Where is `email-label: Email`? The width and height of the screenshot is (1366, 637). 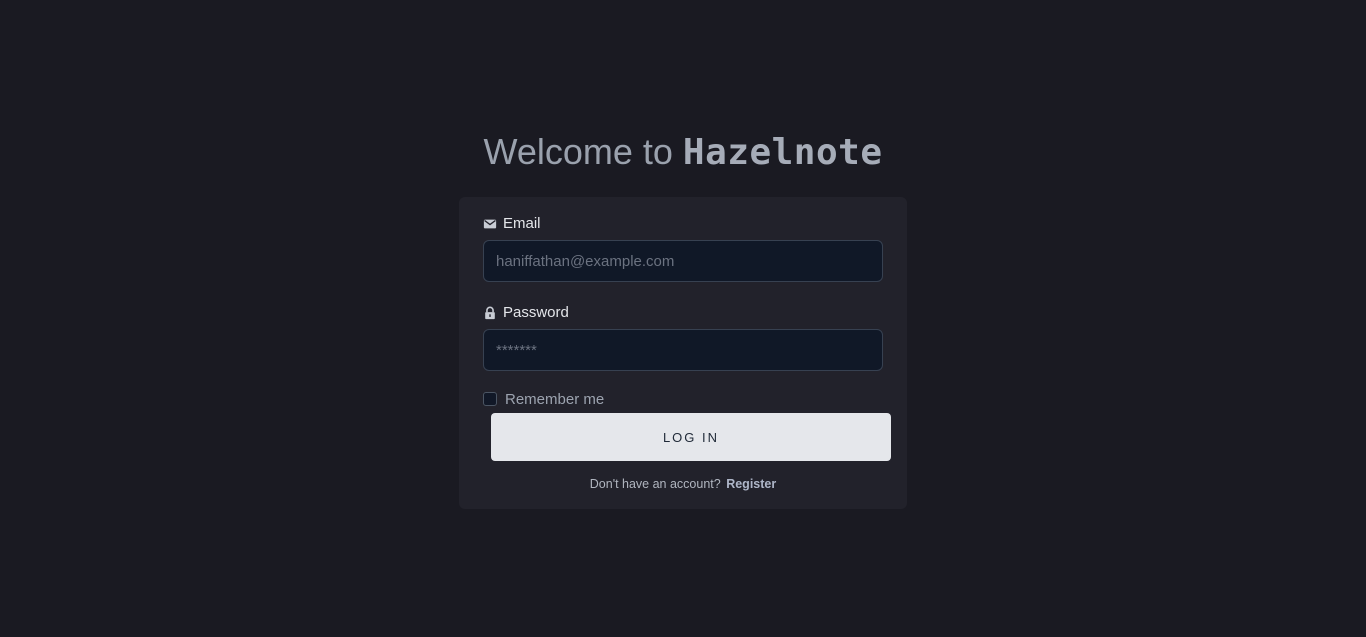
email-label: Email is located at coordinates (522, 223).